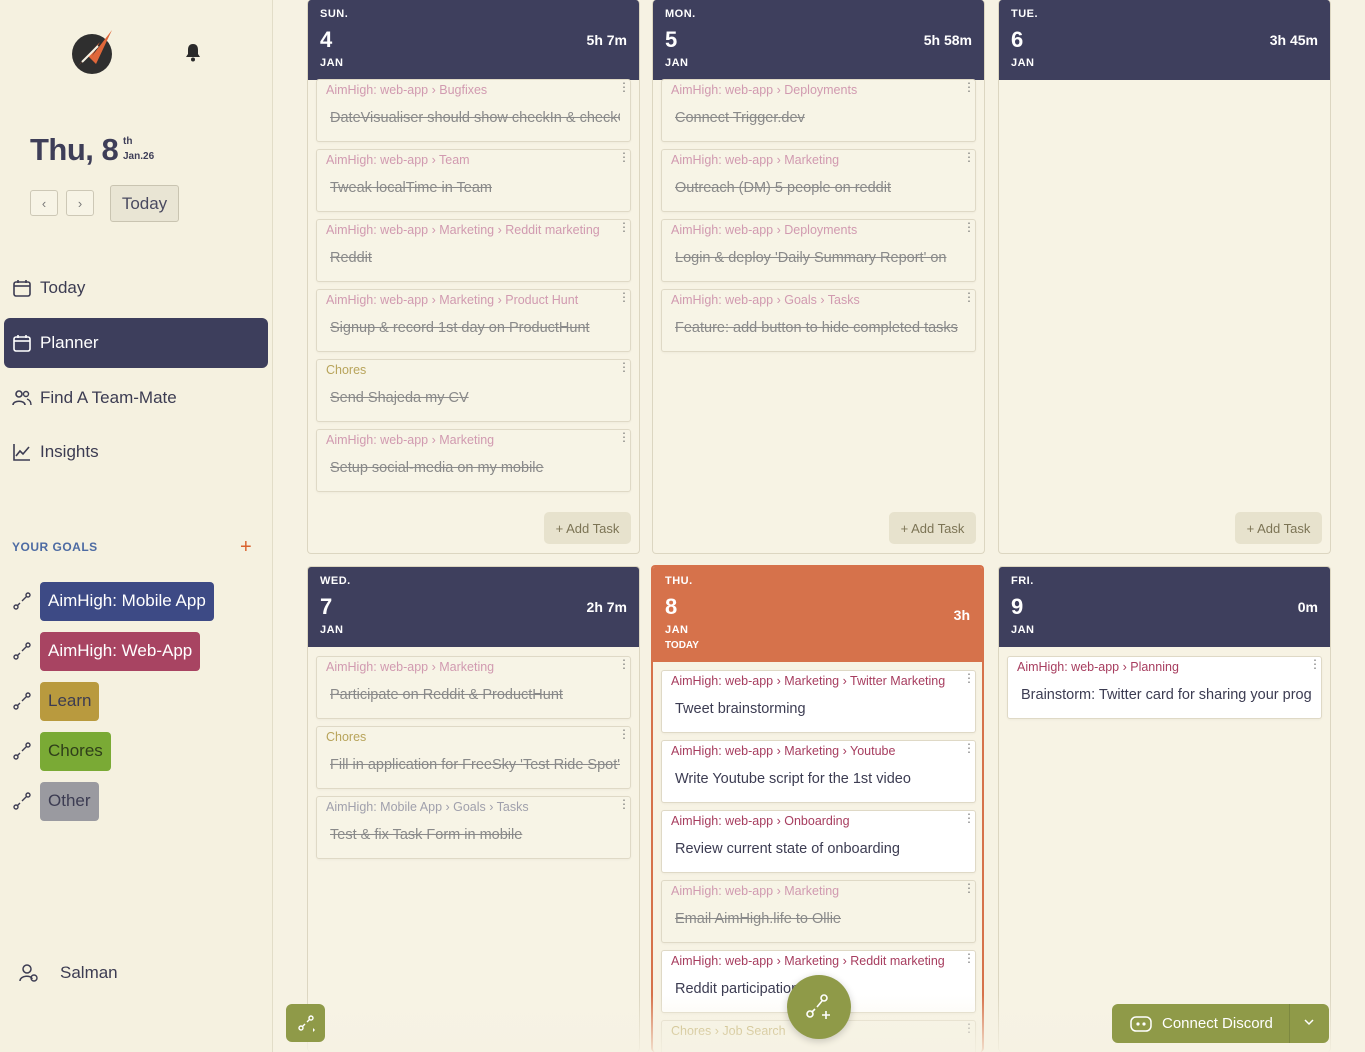 The width and height of the screenshot is (1365, 1052). What do you see at coordinates (136, 452) in the screenshot?
I see `nav-insights: Insights` at bounding box center [136, 452].